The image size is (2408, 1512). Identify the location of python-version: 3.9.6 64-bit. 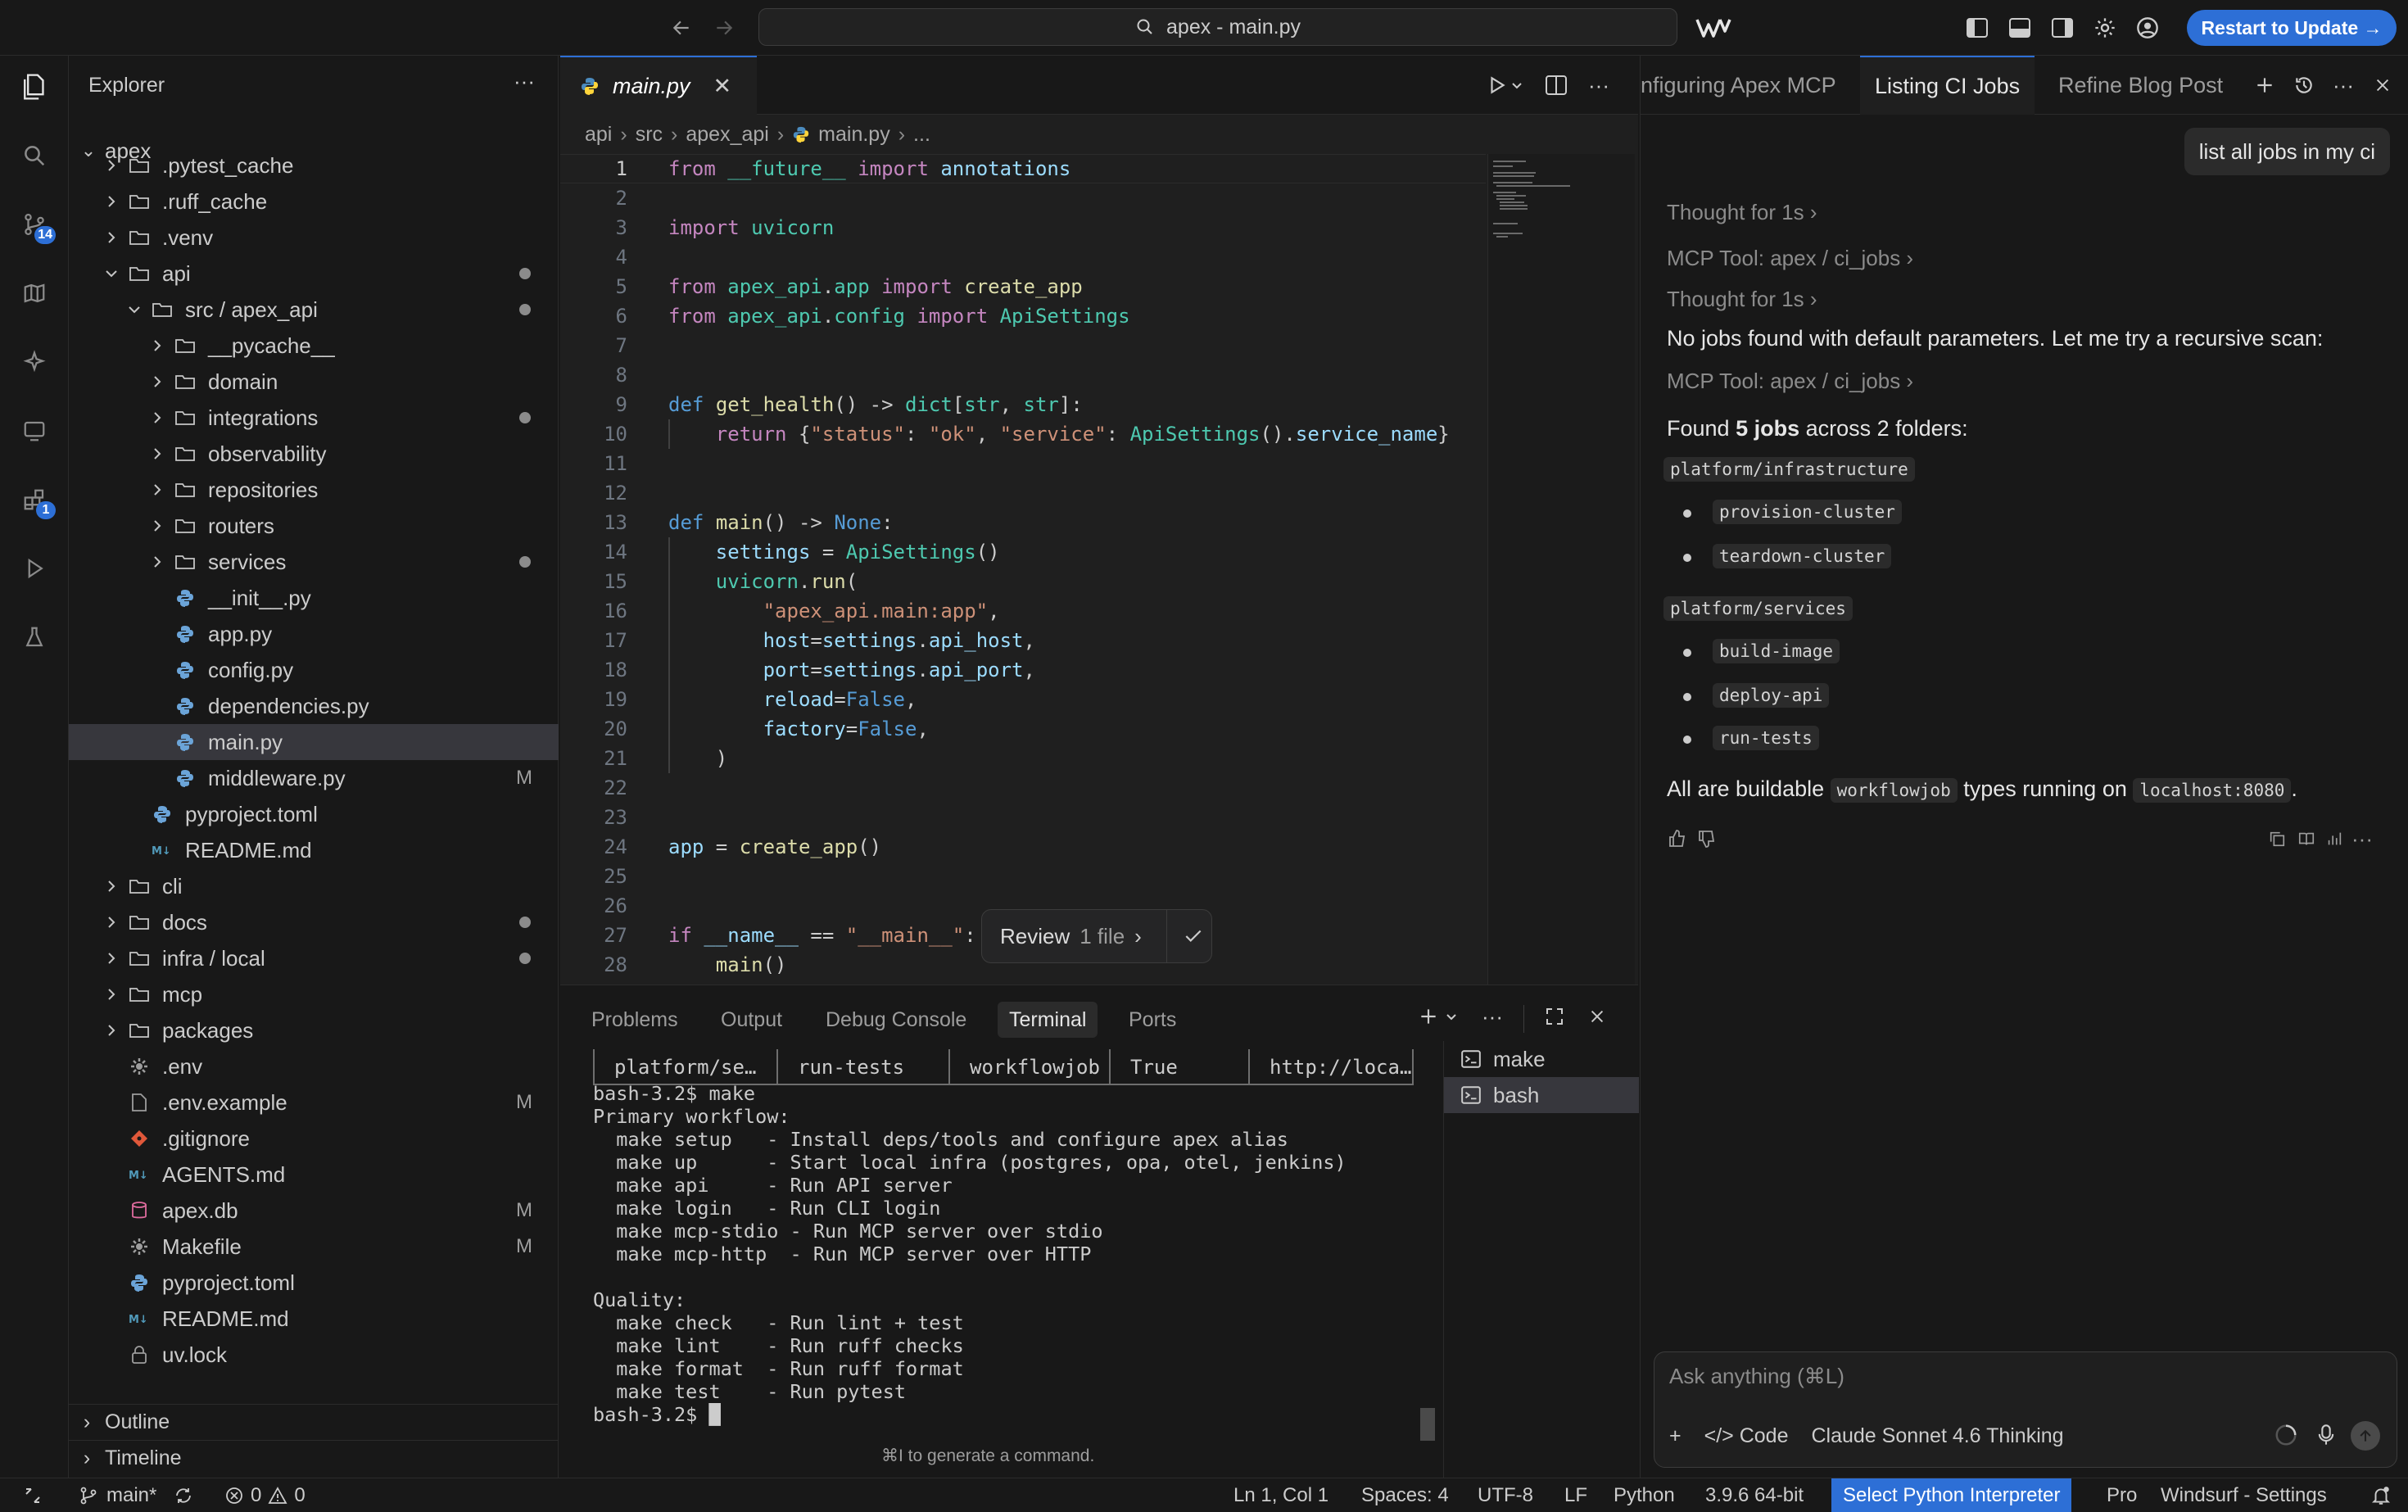
(1754, 1495).